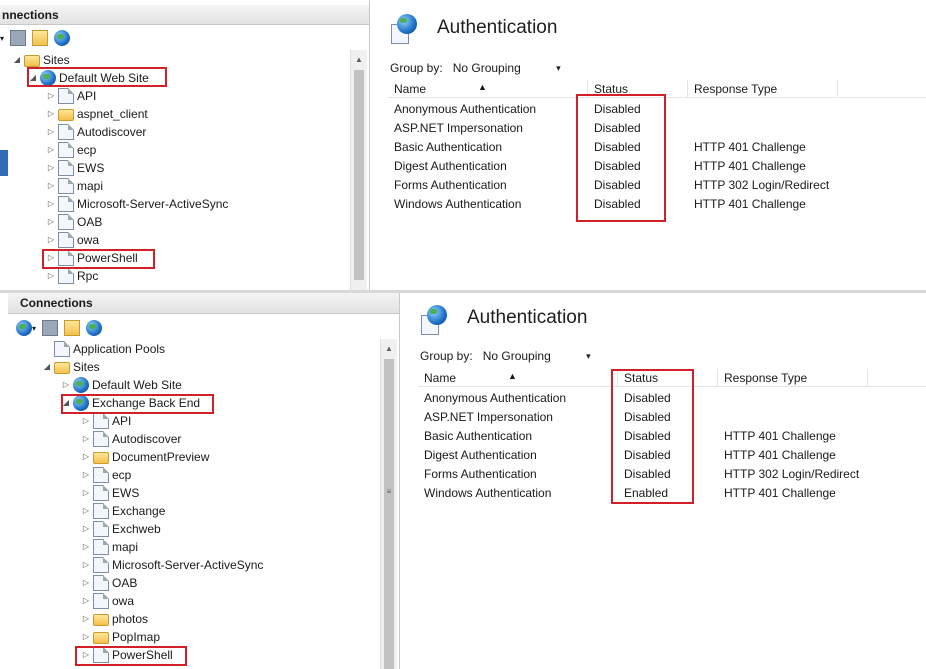 Image resolution: width=926 pixels, height=669 pixels. What do you see at coordinates (121, 385) in the screenshot?
I see `tree-node: ▷ Default Web Site` at bounding box center [121, 385].